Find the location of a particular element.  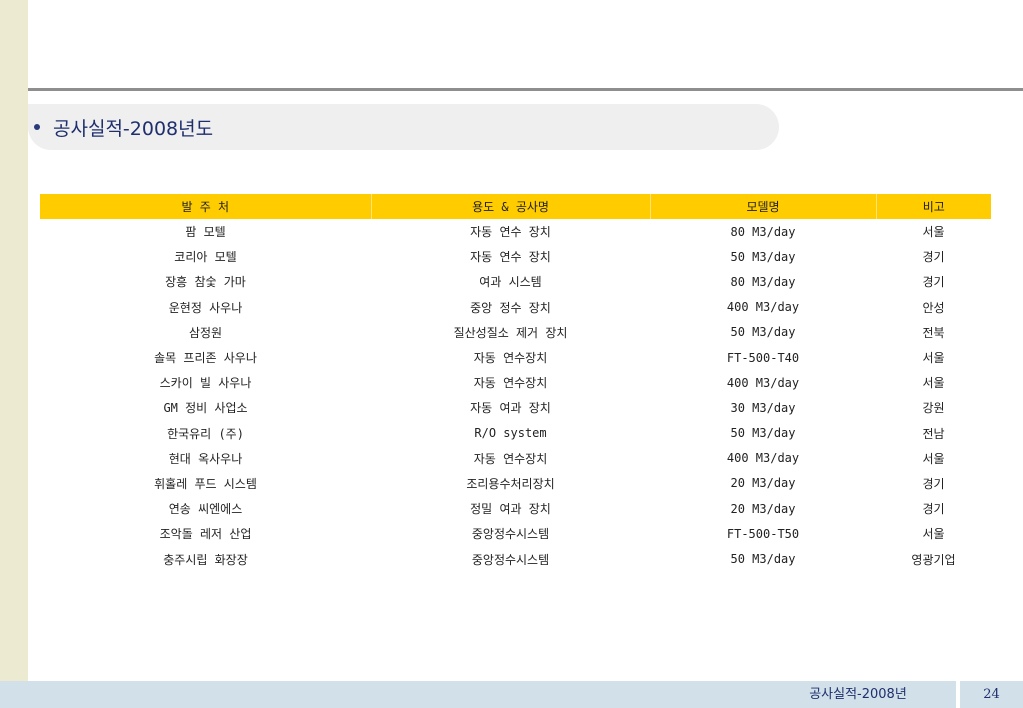

left-decorative-strip is located at coordinates (14, 340).